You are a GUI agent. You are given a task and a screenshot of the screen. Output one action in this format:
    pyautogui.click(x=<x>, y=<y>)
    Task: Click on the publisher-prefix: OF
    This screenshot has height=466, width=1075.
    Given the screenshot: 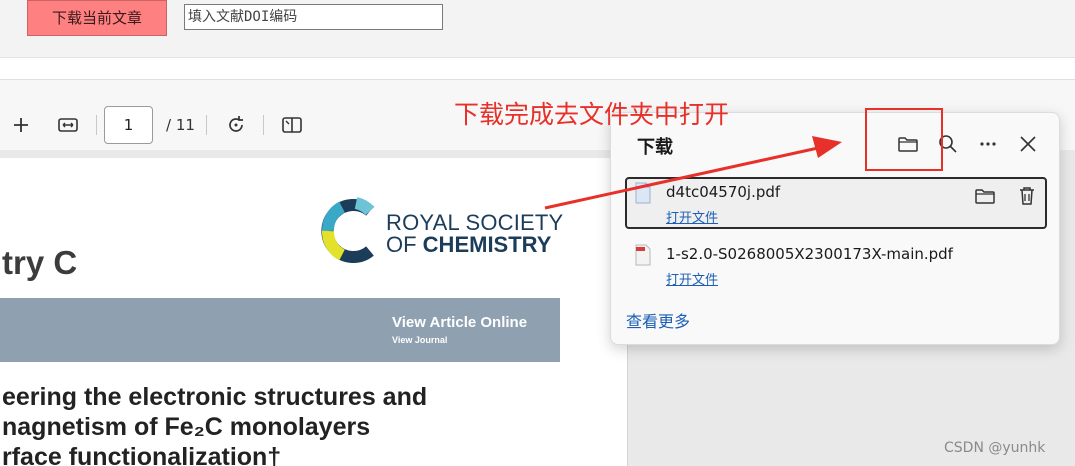 What is the action you would take?
    pyautogui.click(x=404, y=244)
    